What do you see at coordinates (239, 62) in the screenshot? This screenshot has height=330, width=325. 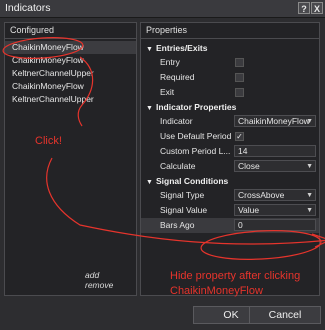 I see `entry-checkbox` at bounding box center [239, 62].